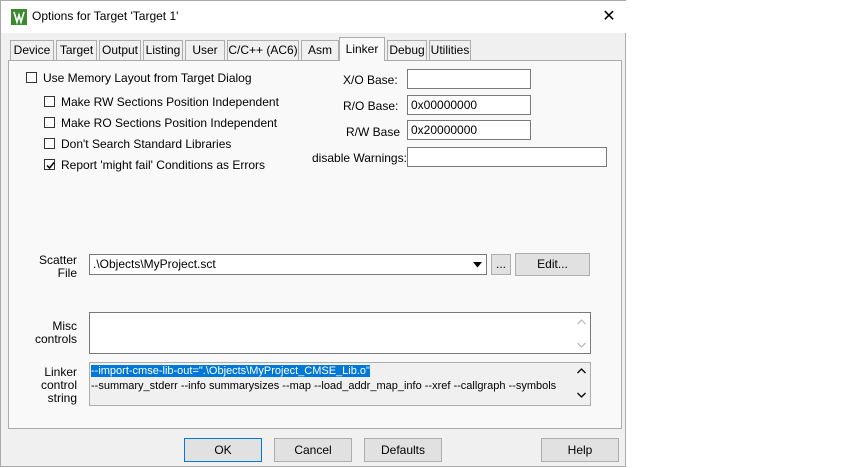  Describe the element at coordinates (314, 17) in the screenshot. I see `title-bar: Options for Target 'Target 1' ✕` at that location.